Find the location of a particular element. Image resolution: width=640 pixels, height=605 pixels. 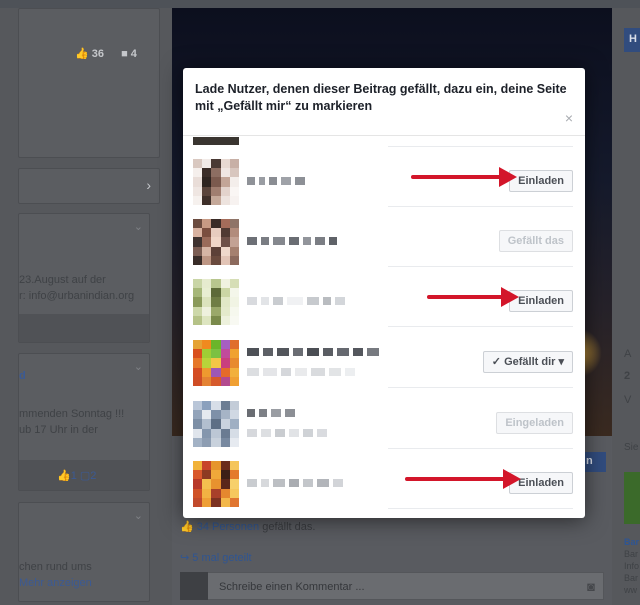

caret-down-icon: ▾ is located at coordinates (559, 362).